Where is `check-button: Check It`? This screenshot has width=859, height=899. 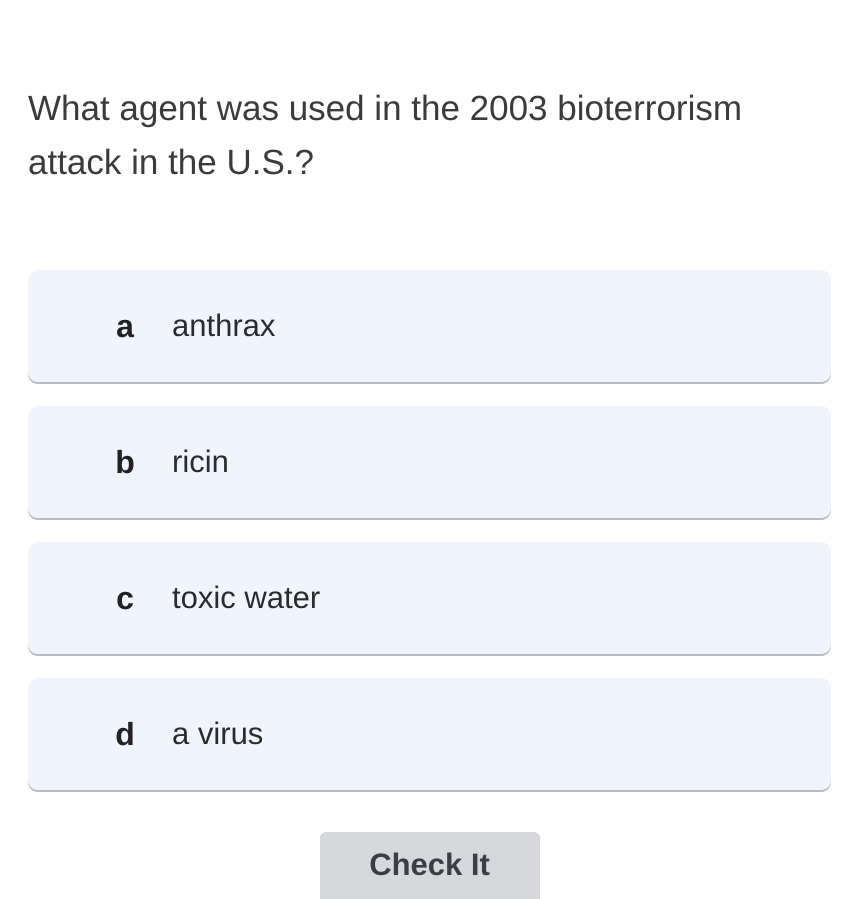
check-button: Check It is located at coordinates (430, 865).